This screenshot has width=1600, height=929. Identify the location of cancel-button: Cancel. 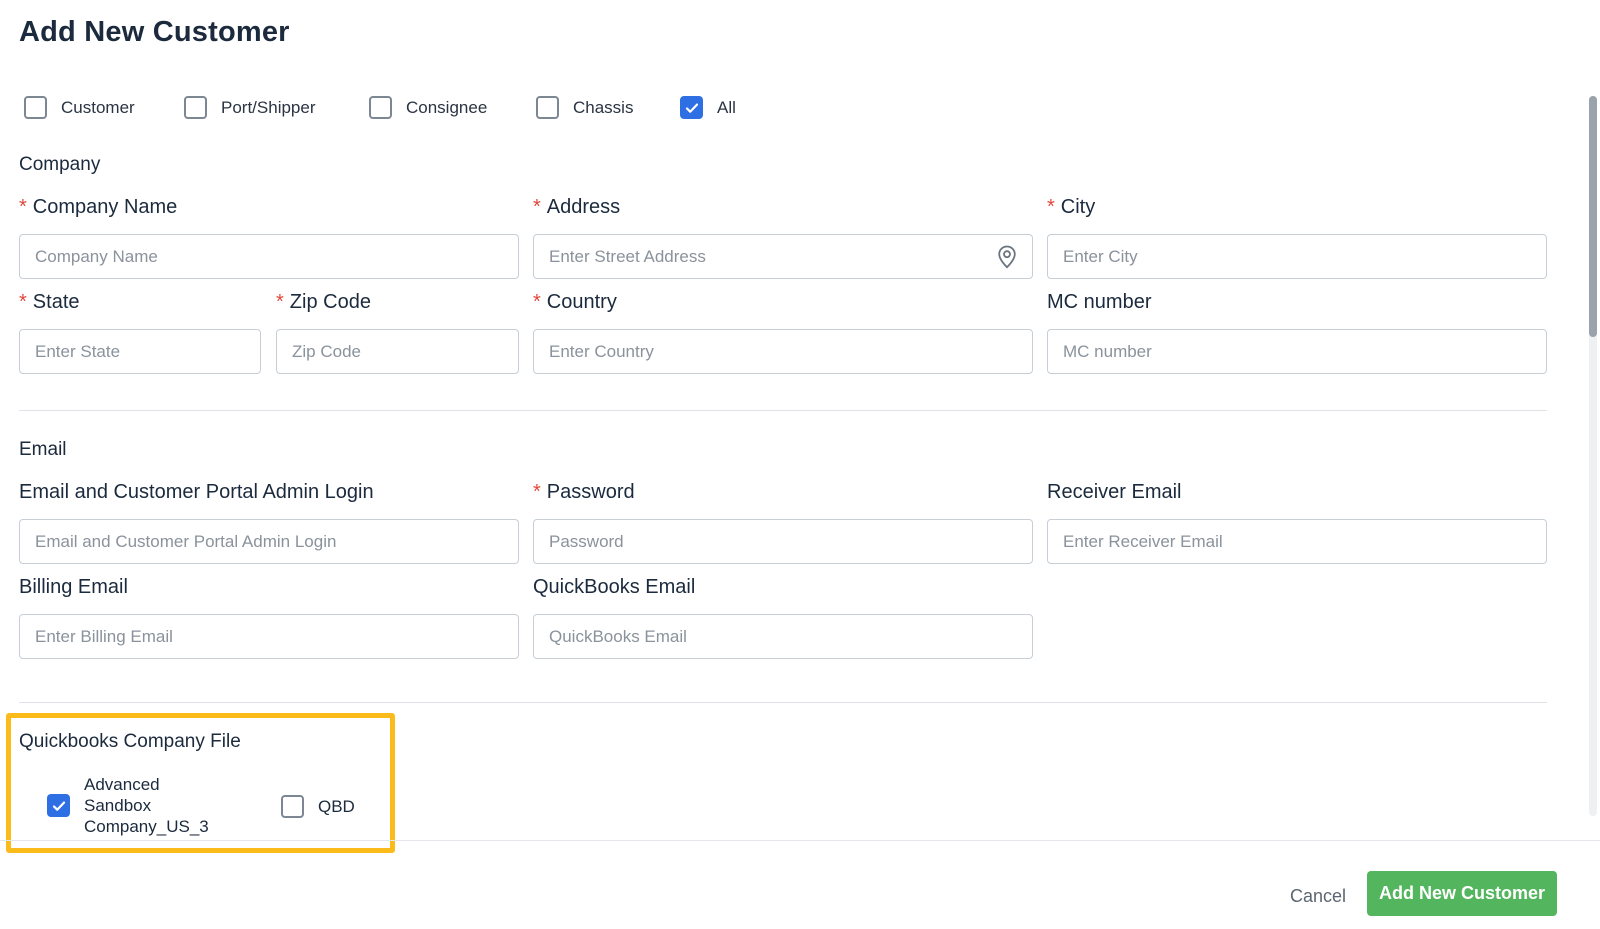
(1318, 896).